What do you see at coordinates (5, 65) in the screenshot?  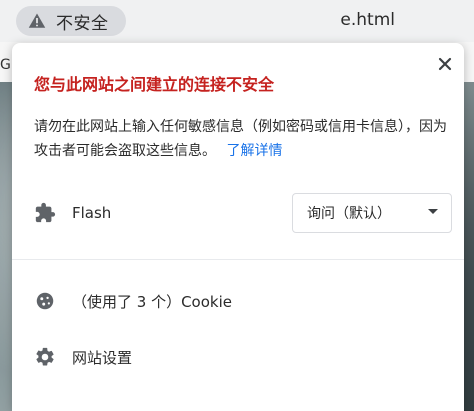 I see `background-letter: G` at bounding box center [5, 65].